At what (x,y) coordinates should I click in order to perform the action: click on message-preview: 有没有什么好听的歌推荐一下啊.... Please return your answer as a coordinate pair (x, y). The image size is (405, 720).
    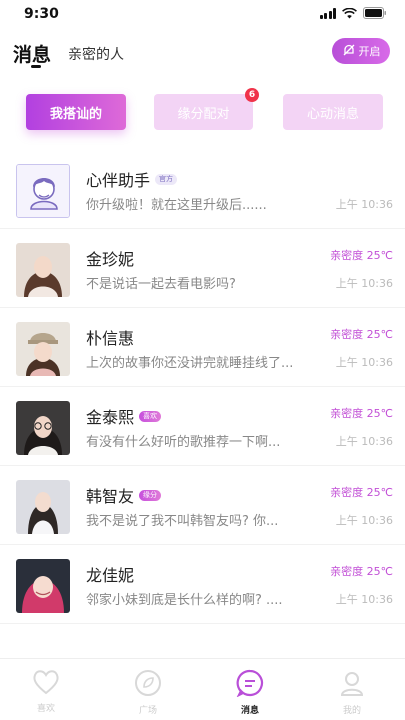
    Looking at the image, I should click on (183, 442).